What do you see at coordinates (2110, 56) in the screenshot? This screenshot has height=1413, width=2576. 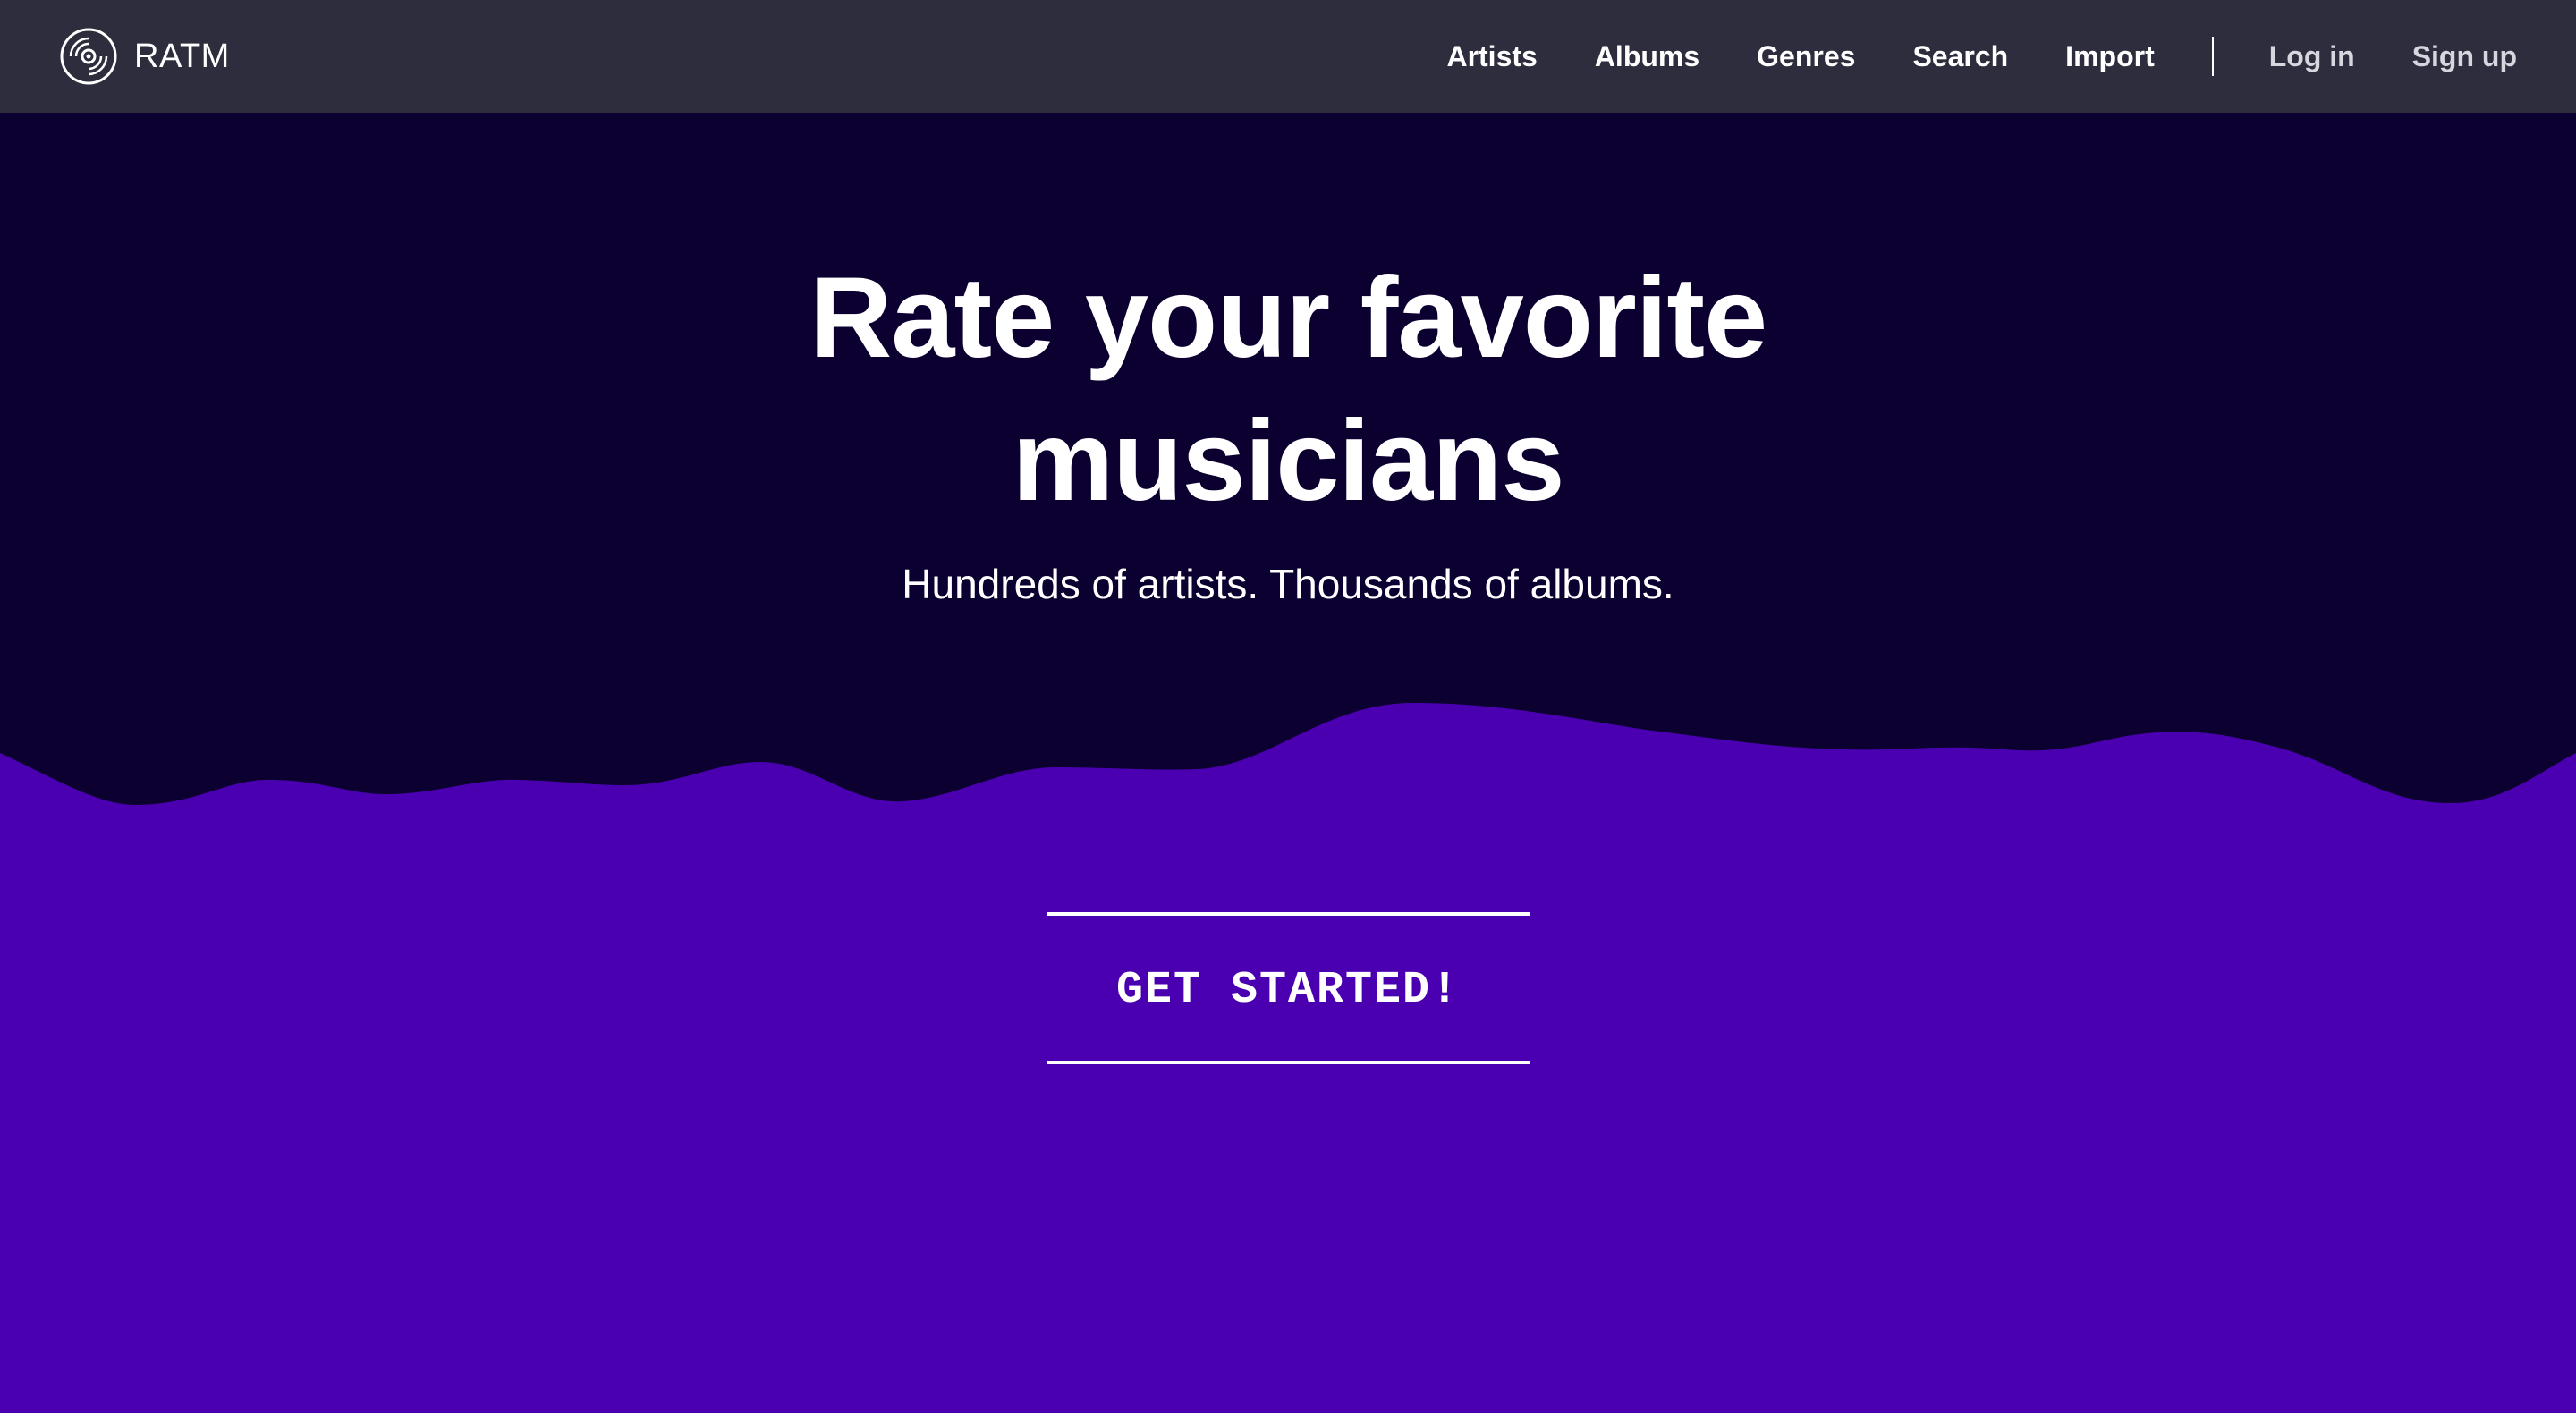 I see `nav-link-import: Import` at bounding box center [2110, 56].